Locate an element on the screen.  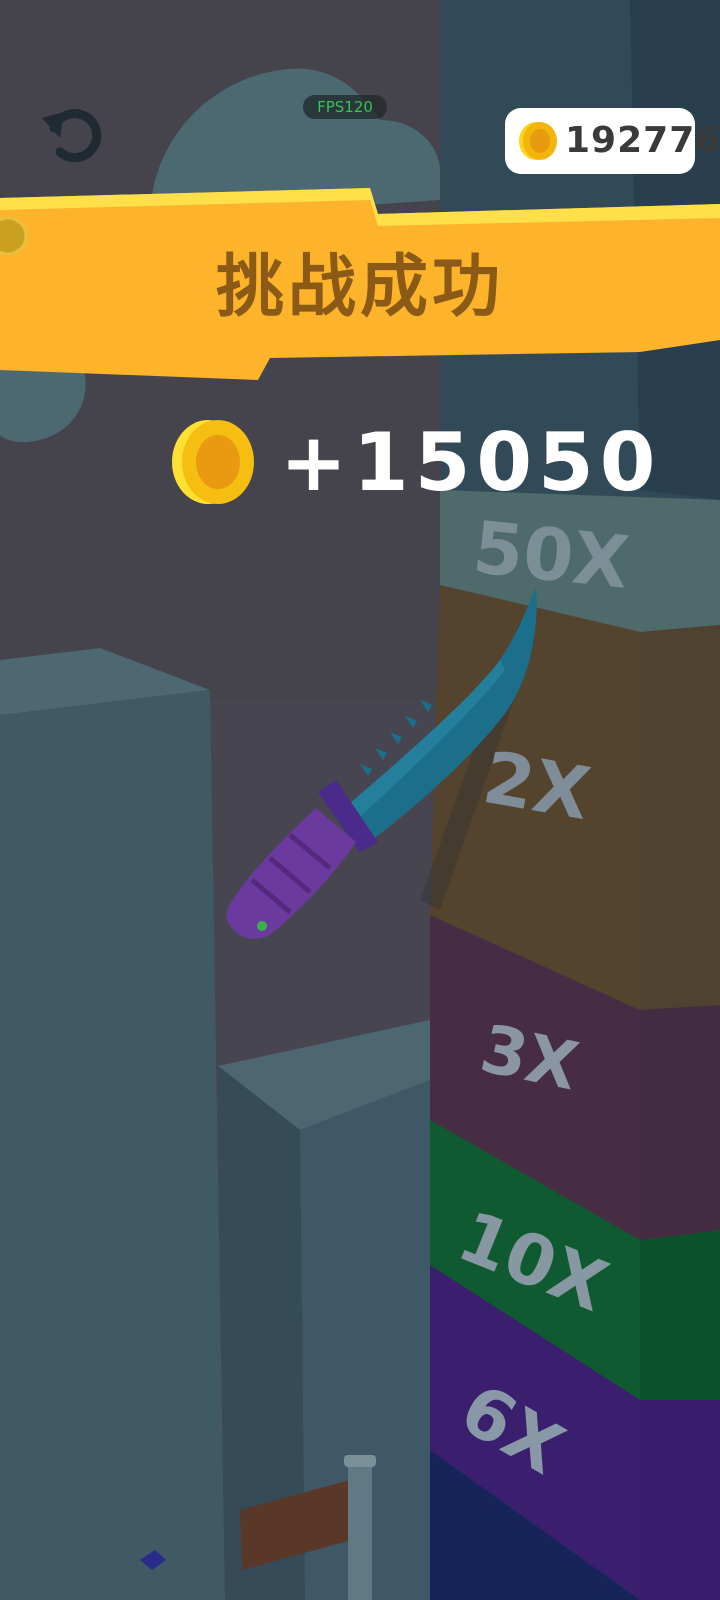
coin-balance-value: 192776 is located at coordinates (642, 140).